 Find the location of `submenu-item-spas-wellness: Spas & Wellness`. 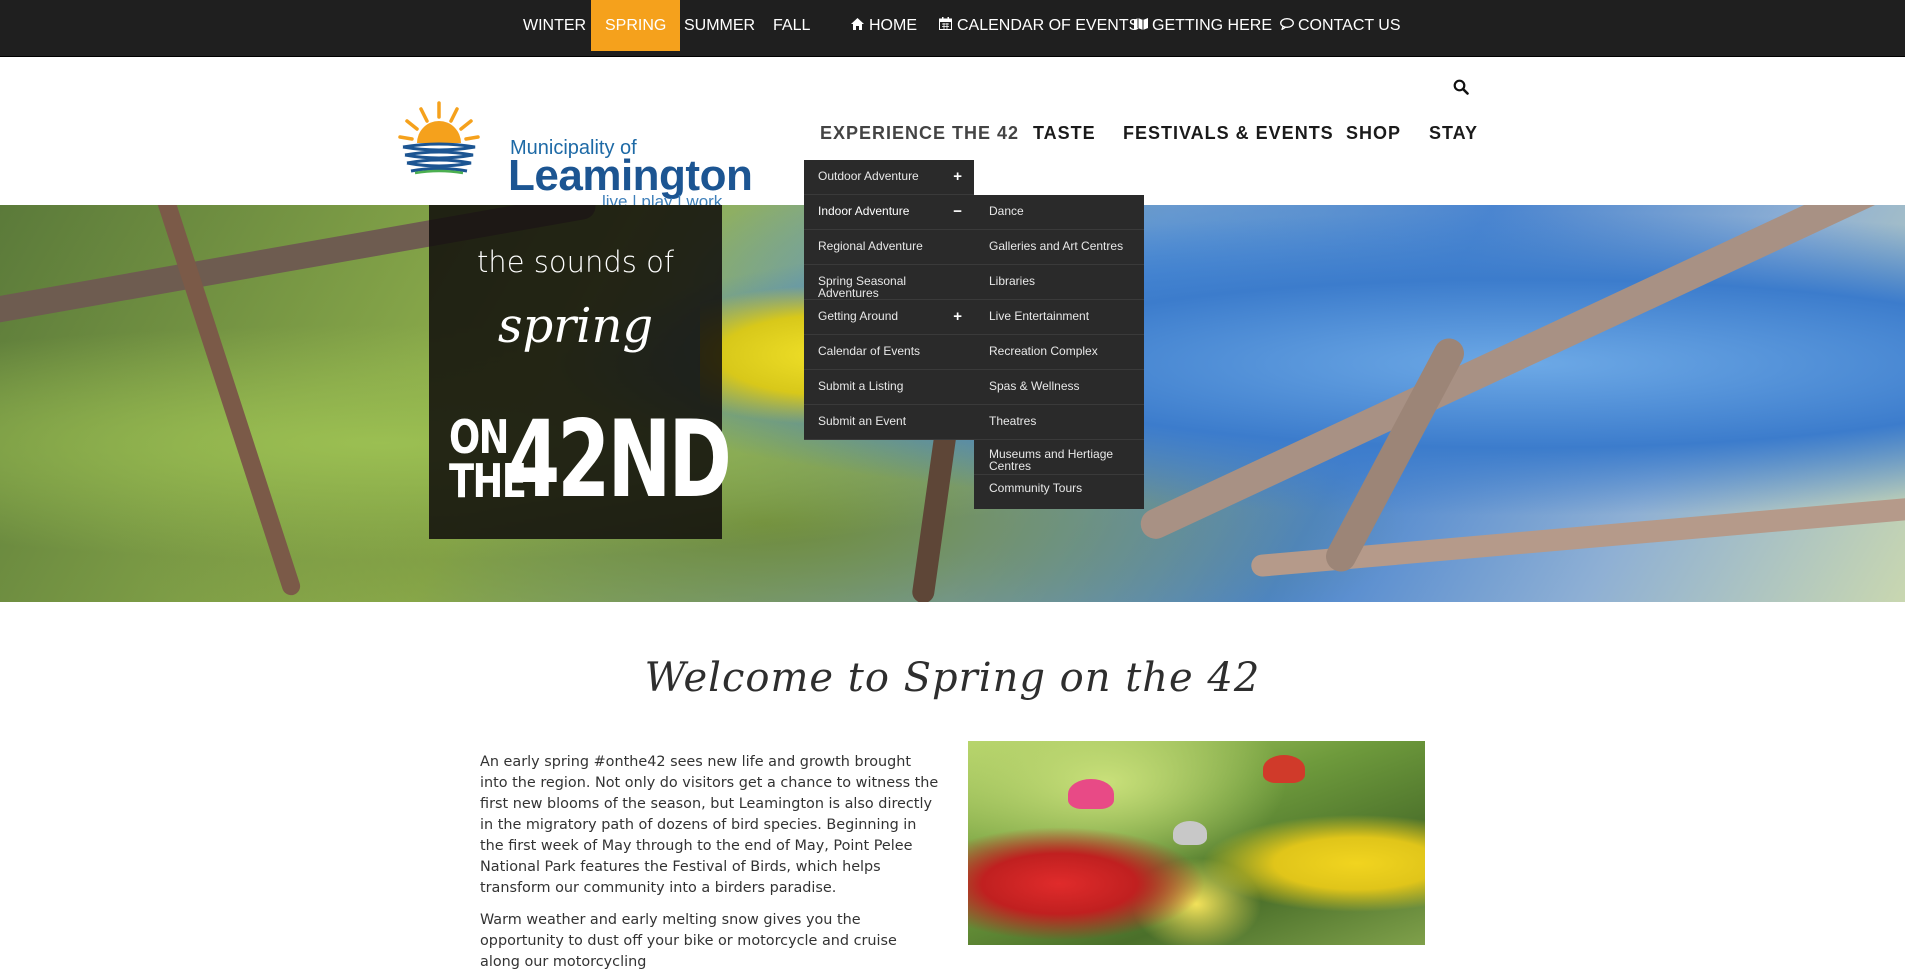

submenu-item-spas-wellness: Spas & Wellness is located at coordinates (1059, 387).